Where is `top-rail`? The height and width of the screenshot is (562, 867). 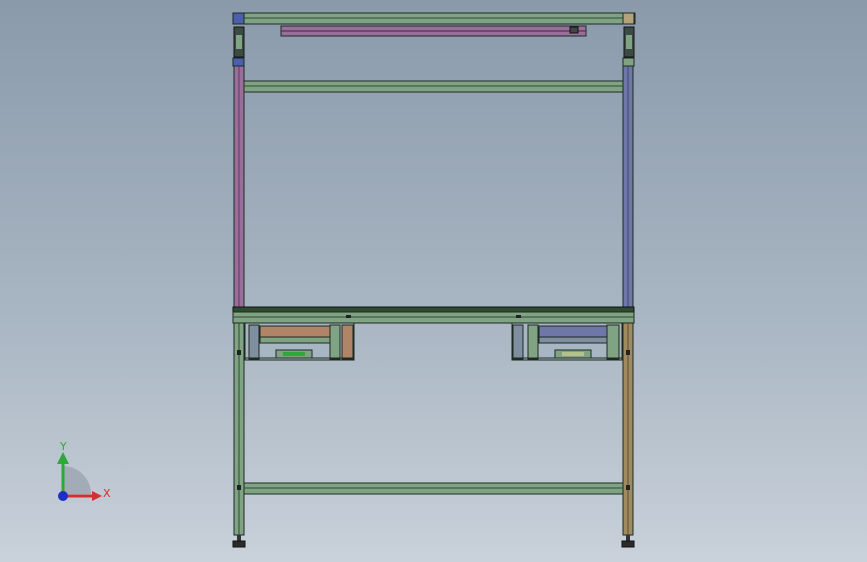
top-rail is located at coordinates (434, 18).